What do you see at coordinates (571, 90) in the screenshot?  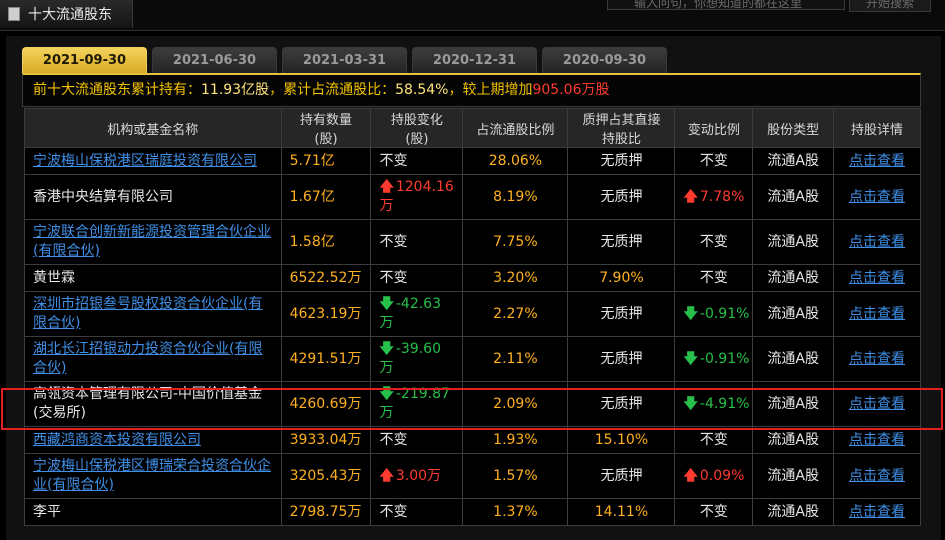 I see `summary-increase: 905.06万股` at bounding box center [571, 90].